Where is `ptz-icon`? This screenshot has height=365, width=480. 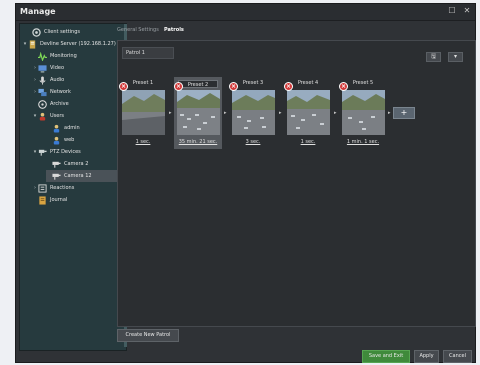
ptz-icon is located at coordinates (42, 152).